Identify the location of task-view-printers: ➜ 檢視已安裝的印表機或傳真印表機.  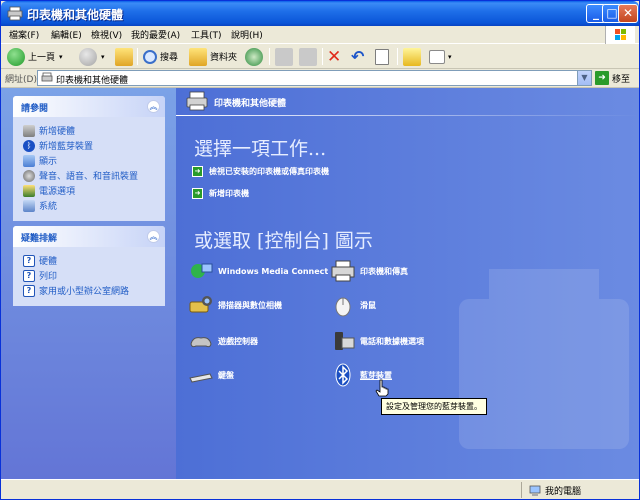
(260, 171).